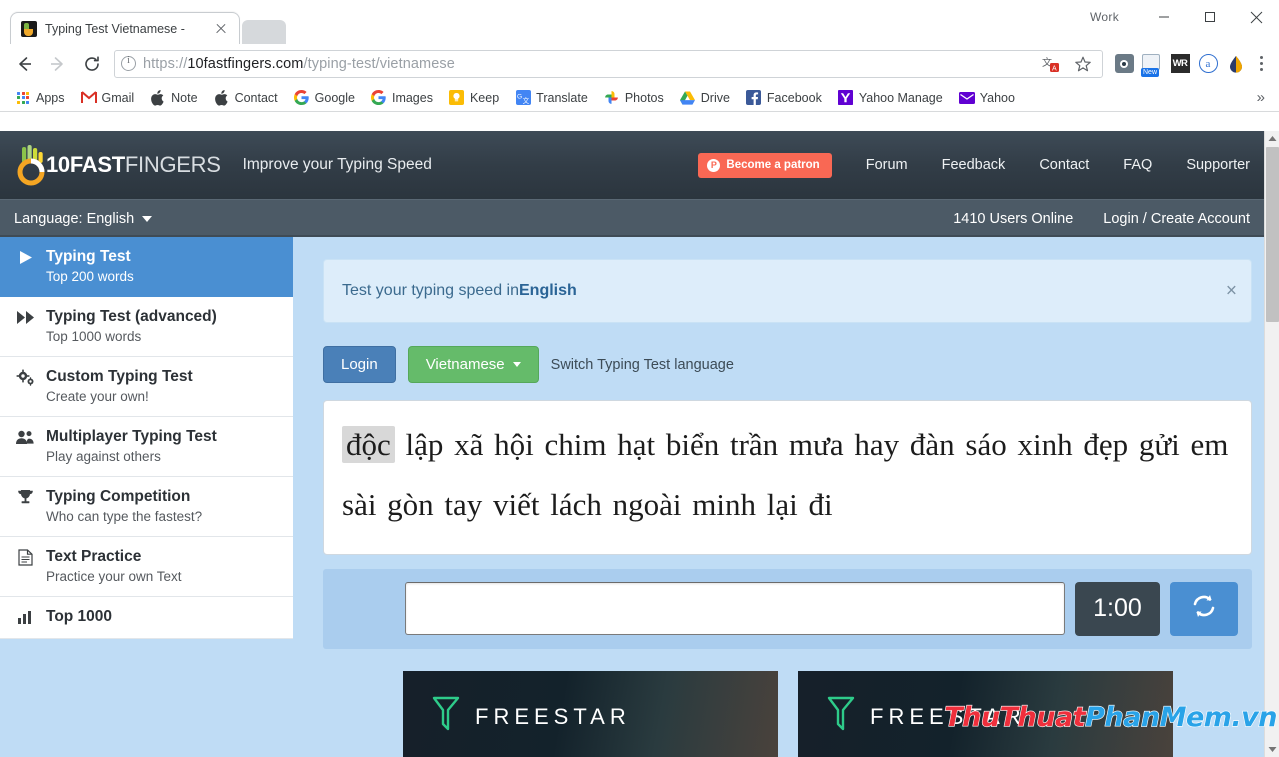 This screenshot has height=757, width=1279. Describe the element at coordinates (705, 98) in the screenshot. I see `bookmark-drive: Drive` at that location.